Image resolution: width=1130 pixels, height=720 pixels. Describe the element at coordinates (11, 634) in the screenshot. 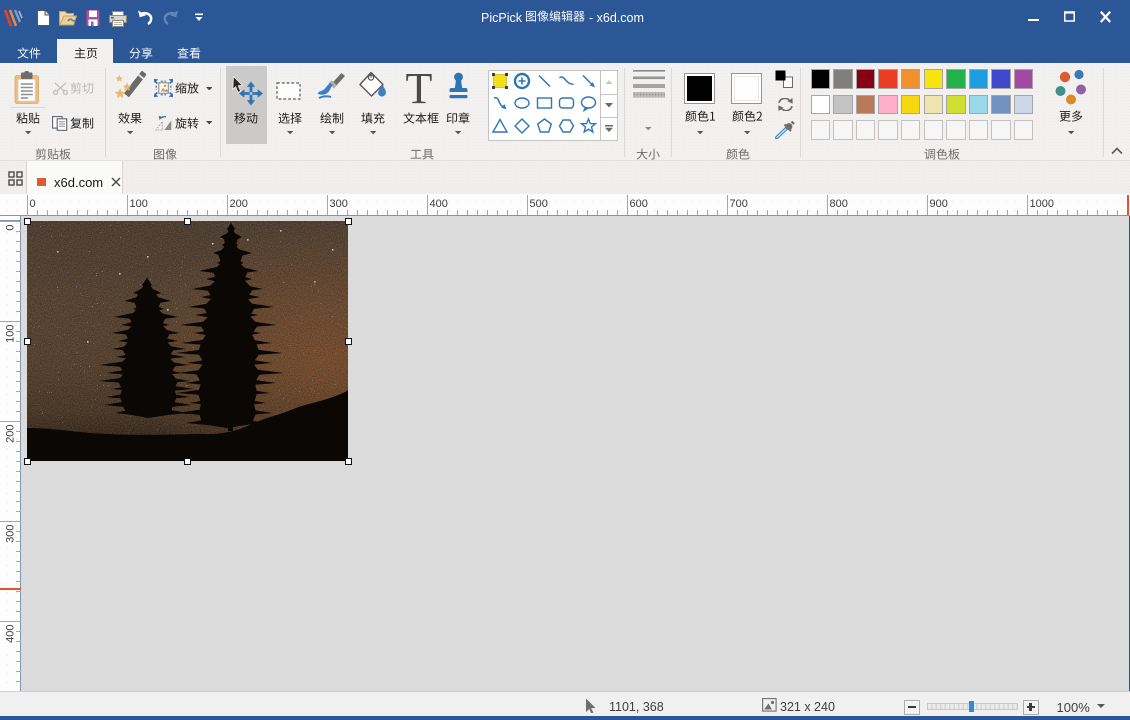

I see `svg-text: 400` at that location.